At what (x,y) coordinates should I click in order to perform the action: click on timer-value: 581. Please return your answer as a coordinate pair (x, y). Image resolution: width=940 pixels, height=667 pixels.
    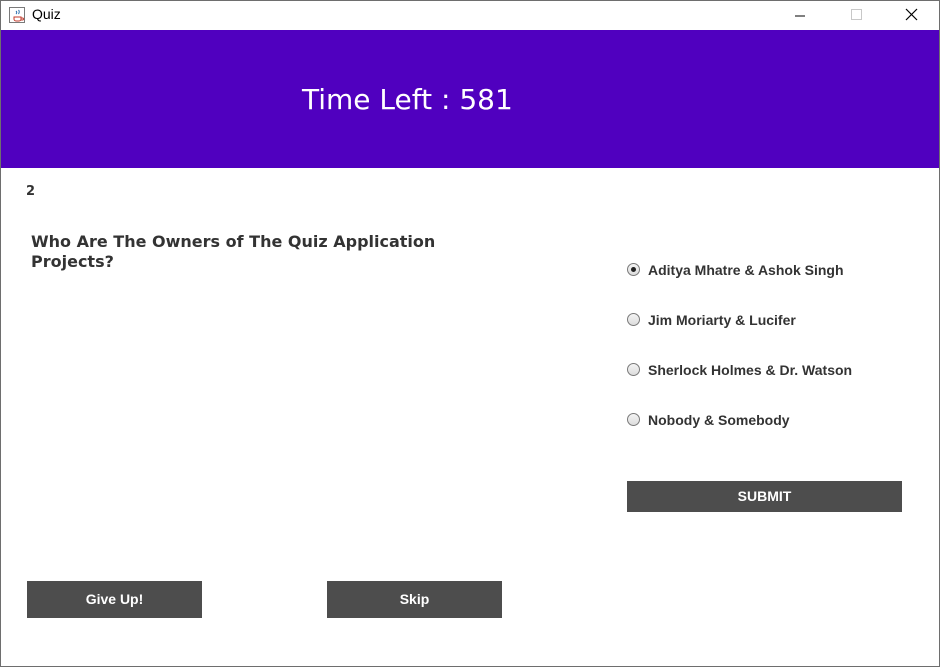
    Looking at the image, I should click on (486, 99).